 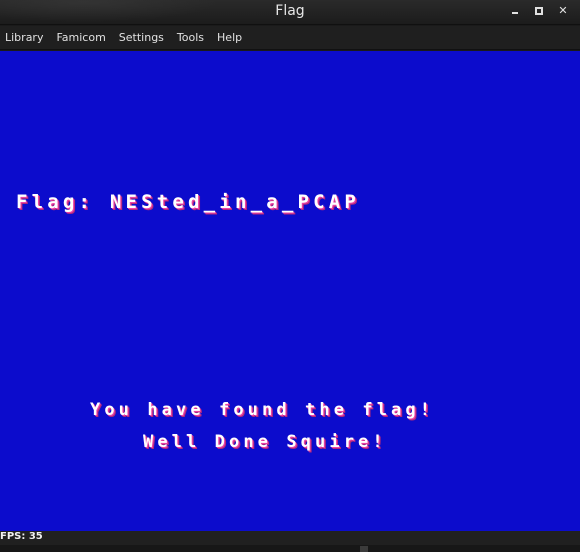 What do you see at coordinates (80, 37) in the screenshot?
I see `menu-famicom: Famicom` at bounding box center [80, 37].